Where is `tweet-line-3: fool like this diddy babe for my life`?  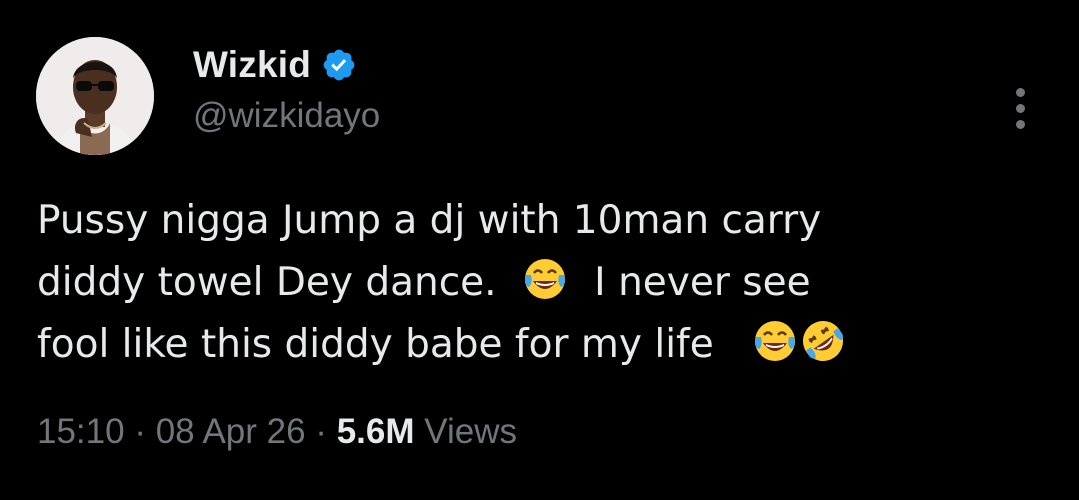 tweet-line-3: fool like this diddy babe for my life is located at coordinates (542, 345).